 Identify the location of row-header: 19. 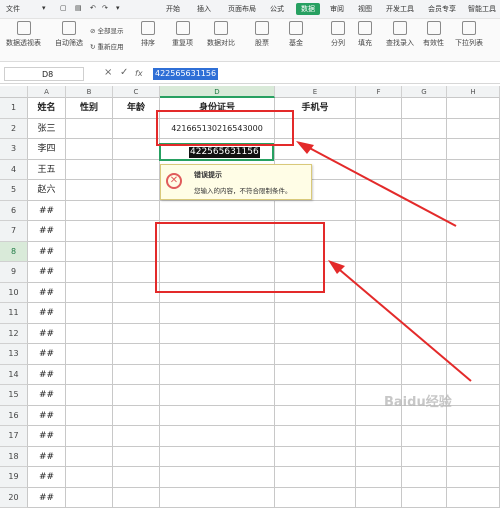
(14, 477).